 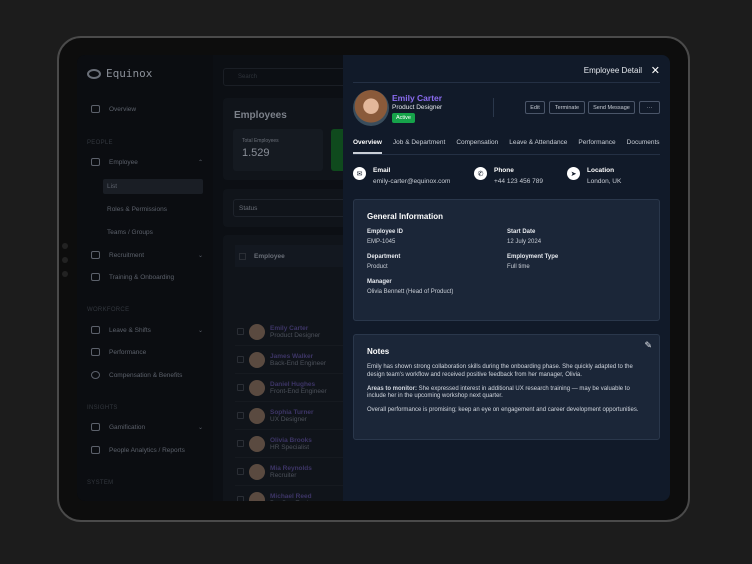 I want to click on table-row: Sophia Turner UX Designer, so click(x=295, y=416).